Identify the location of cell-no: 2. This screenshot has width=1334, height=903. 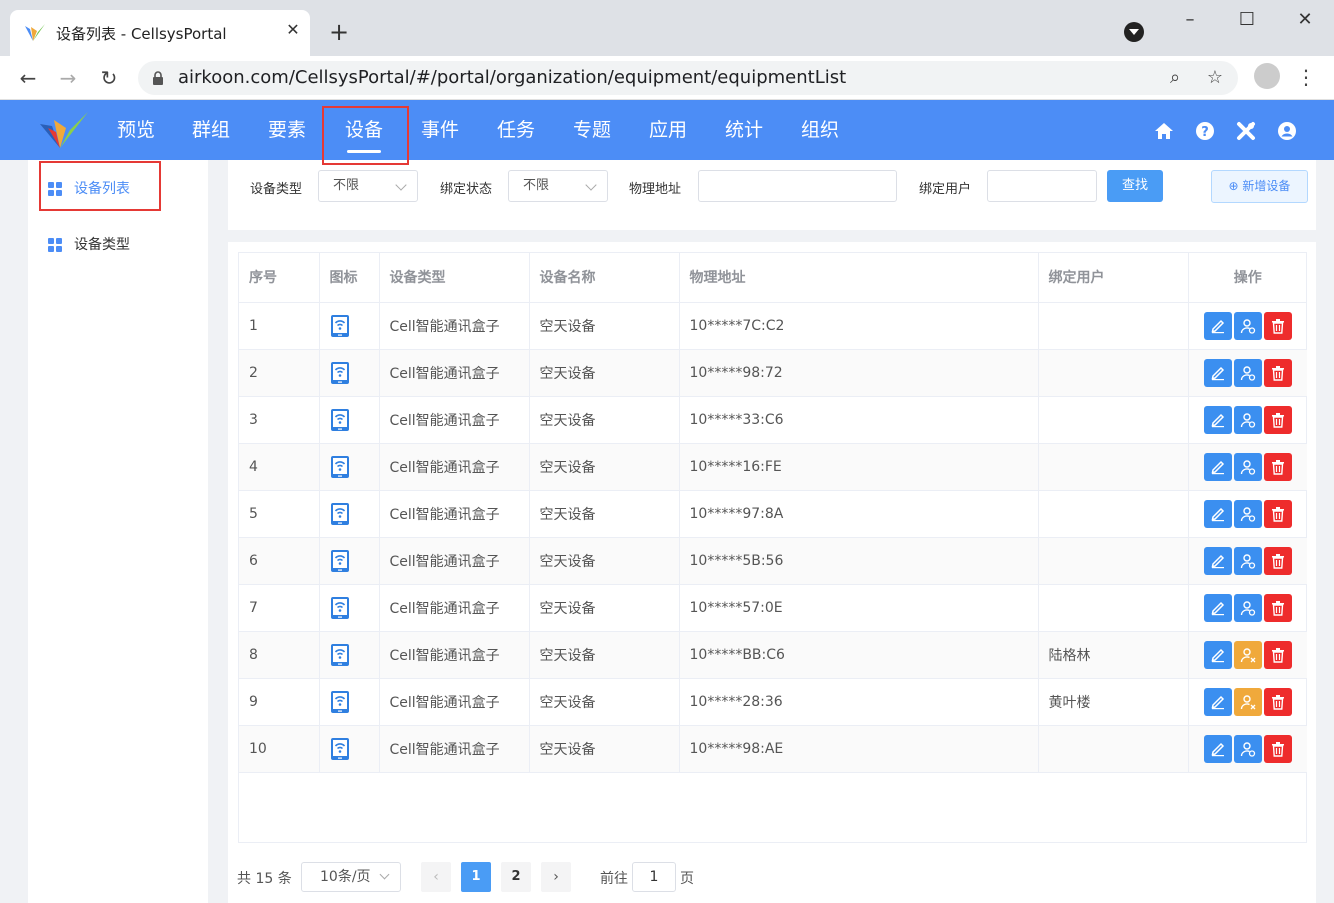
(279, 373).